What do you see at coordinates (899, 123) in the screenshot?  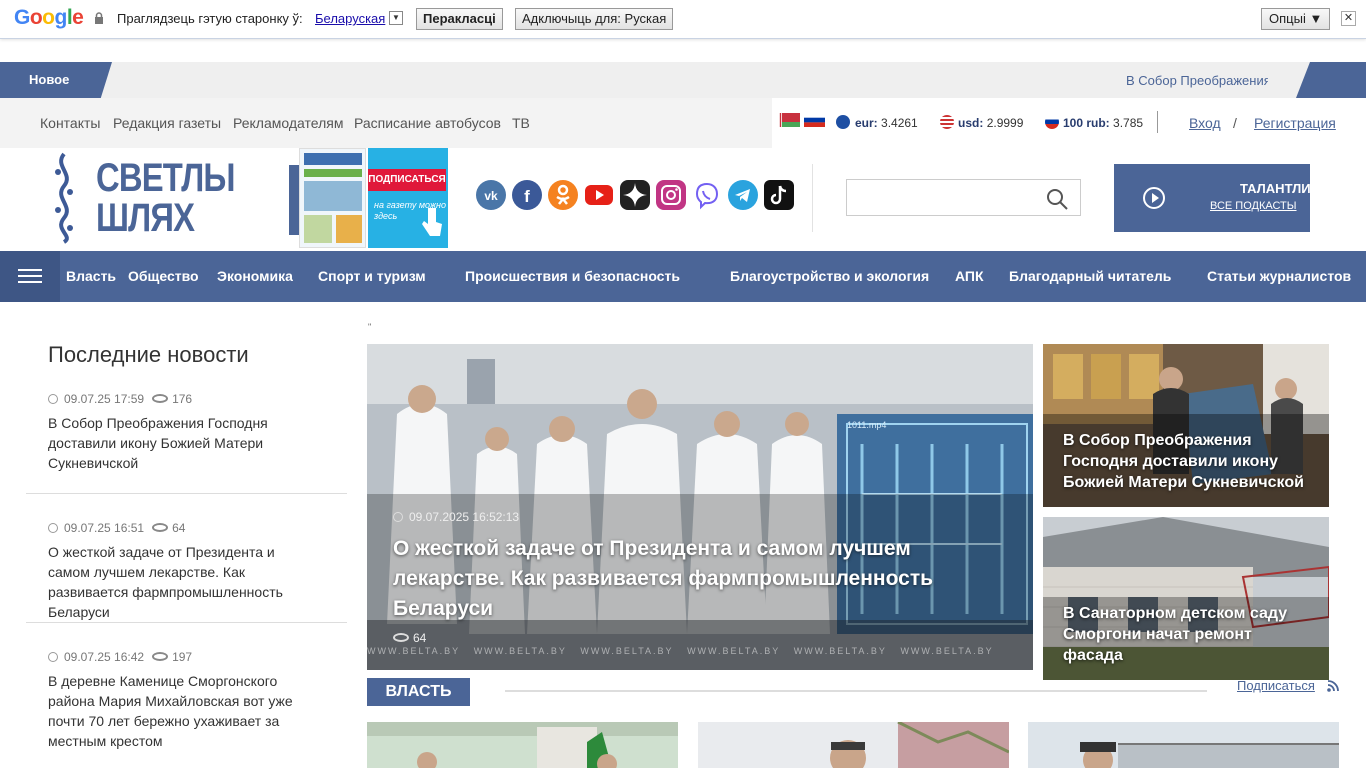 I see `eur-value: 3.4261` at bounding box center [899, 123].